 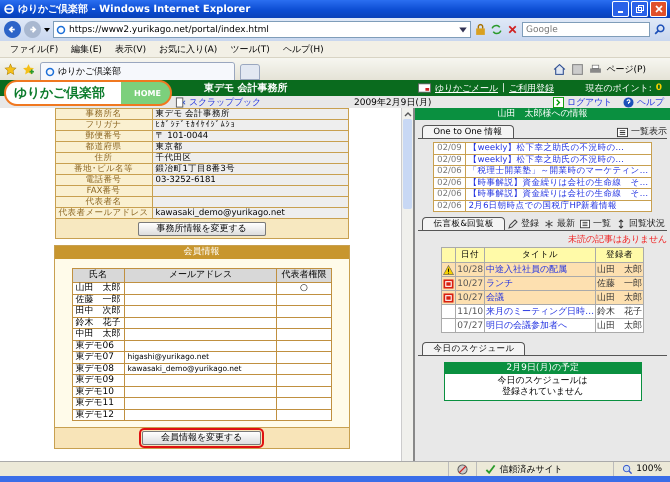 What do you see at coordinates (462, 469) in the screenshot?
I see `privacy-icon` at bounding box center [462, 469].